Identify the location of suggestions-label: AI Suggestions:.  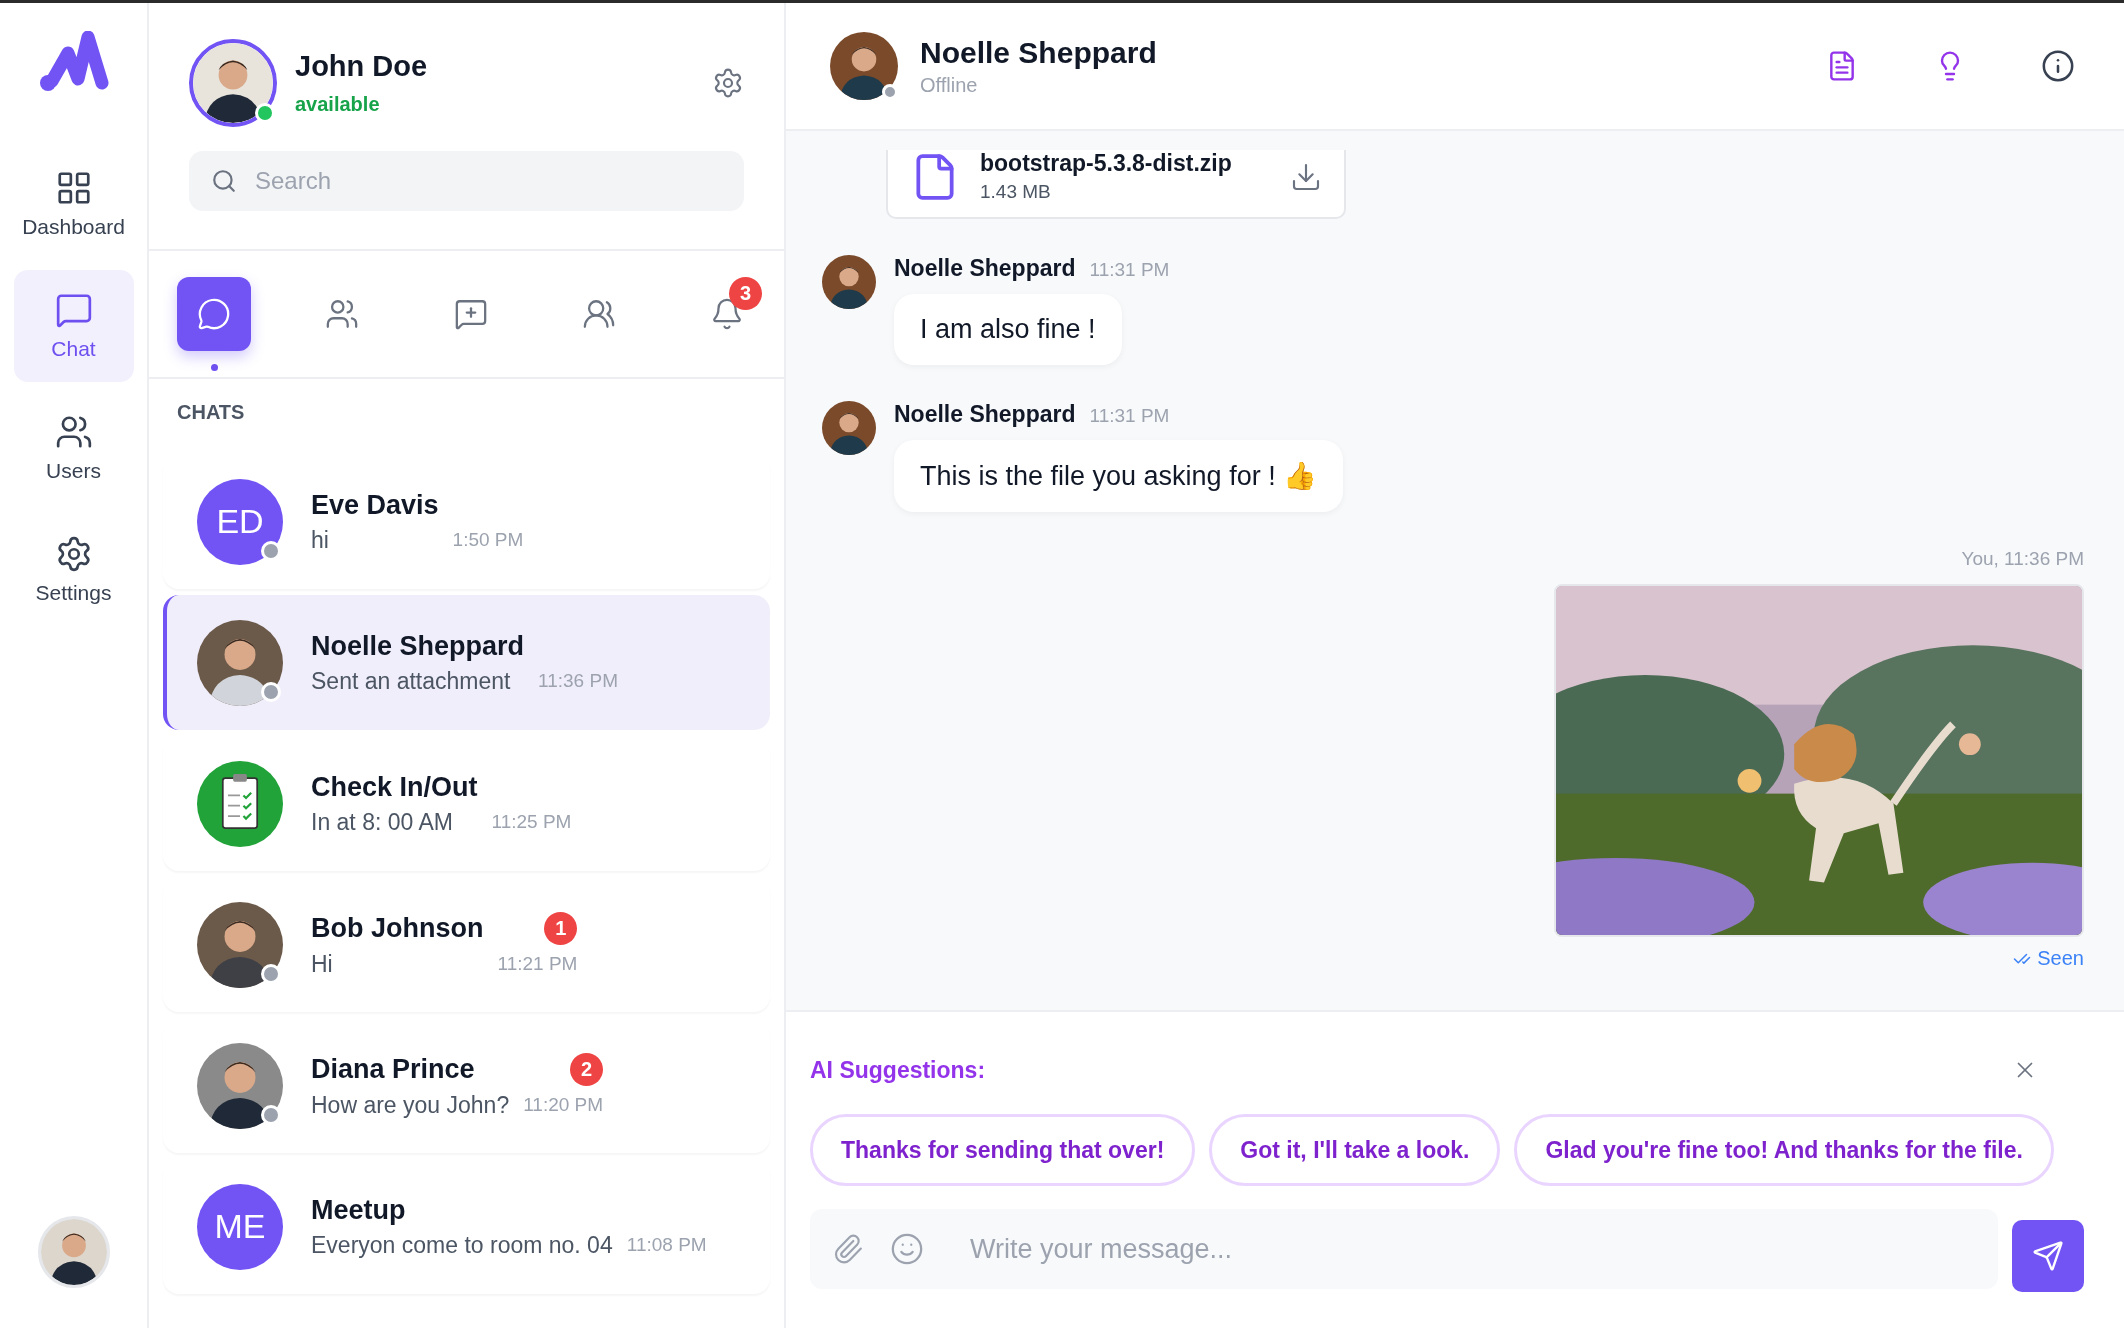
(898, 1070).